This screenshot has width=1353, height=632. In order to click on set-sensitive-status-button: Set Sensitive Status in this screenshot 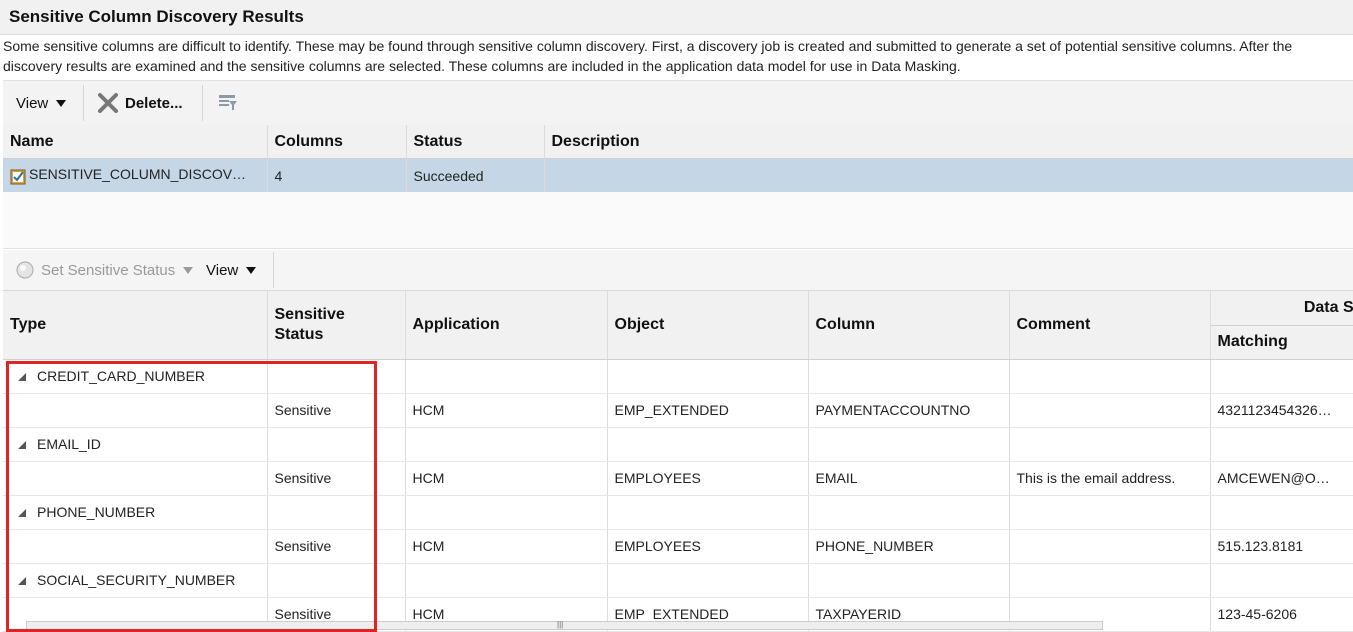, I will do `click(104, 270)`.